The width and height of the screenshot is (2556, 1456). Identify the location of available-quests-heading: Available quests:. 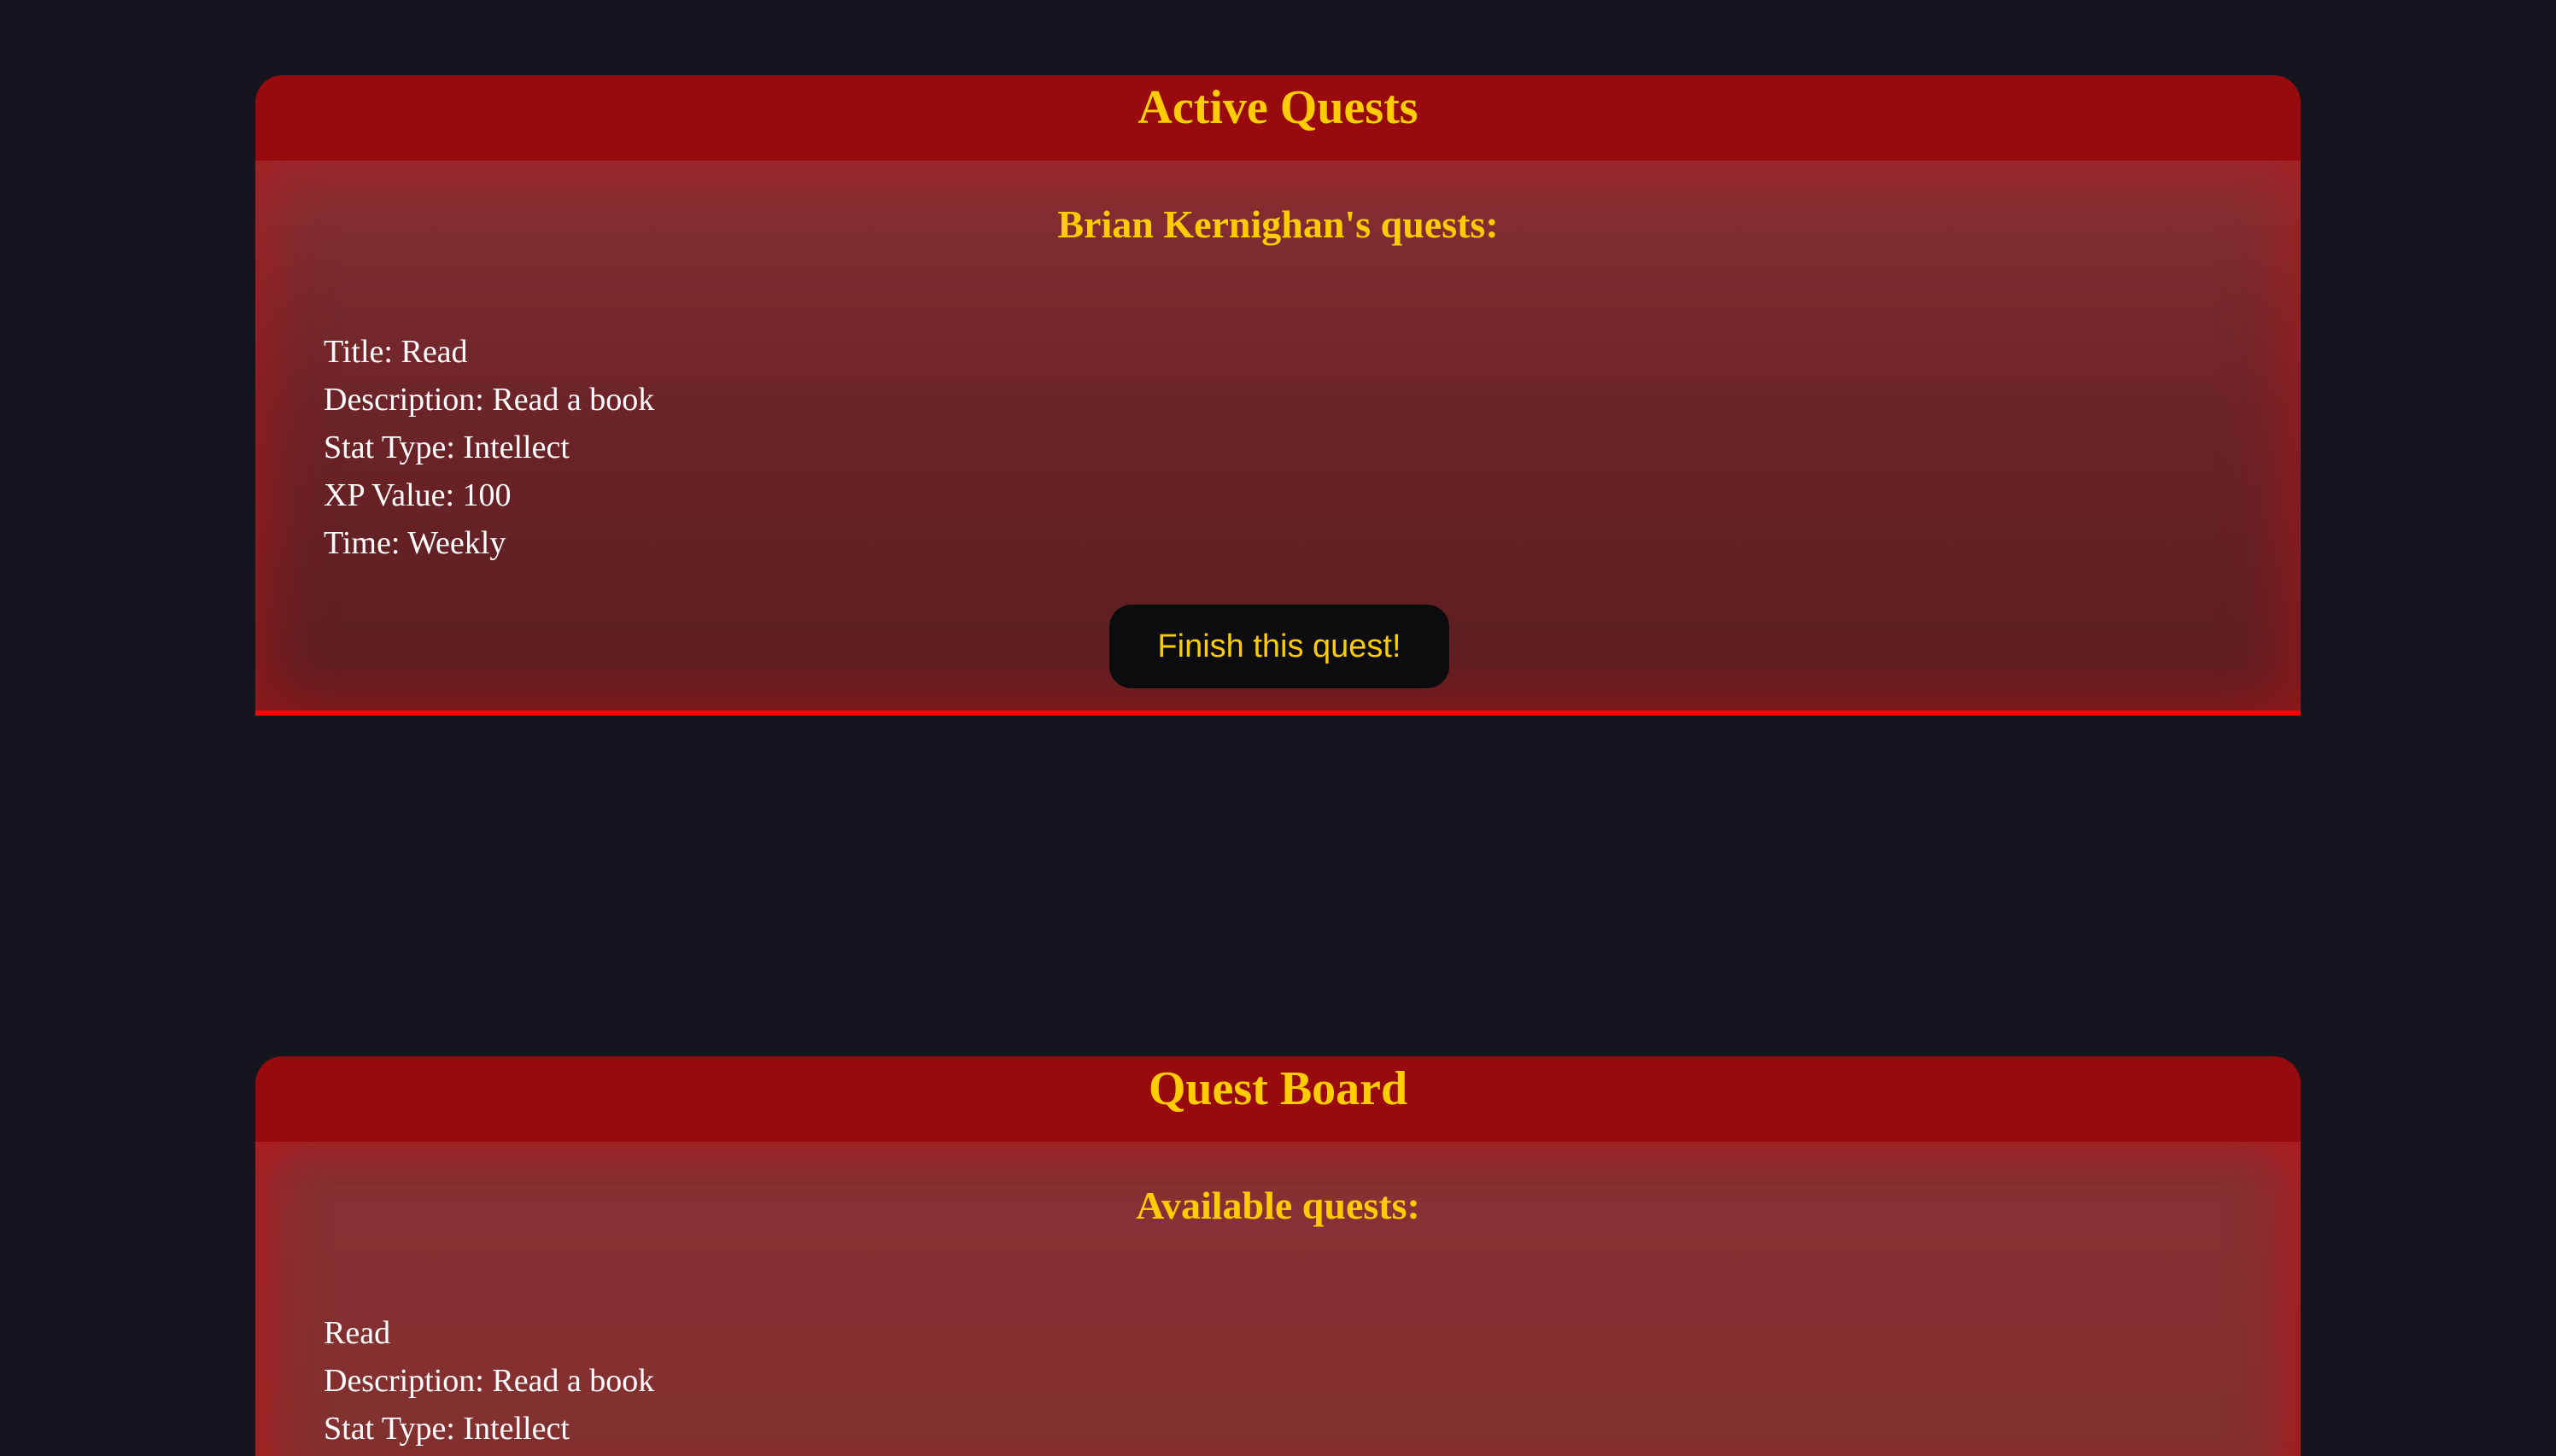
(1278, 1206).